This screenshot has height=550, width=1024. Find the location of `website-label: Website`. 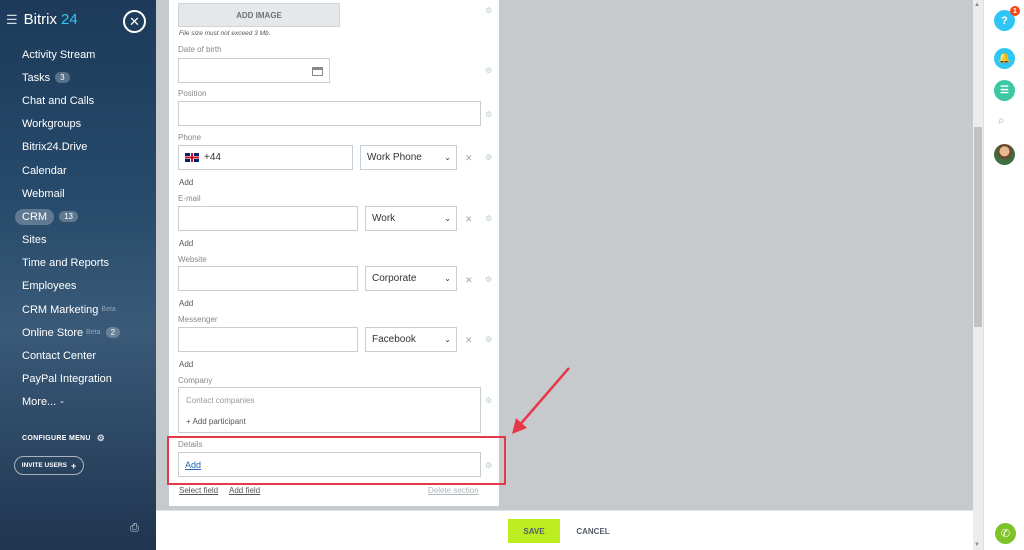

website-label: Website is located at coordinates (192, 259).